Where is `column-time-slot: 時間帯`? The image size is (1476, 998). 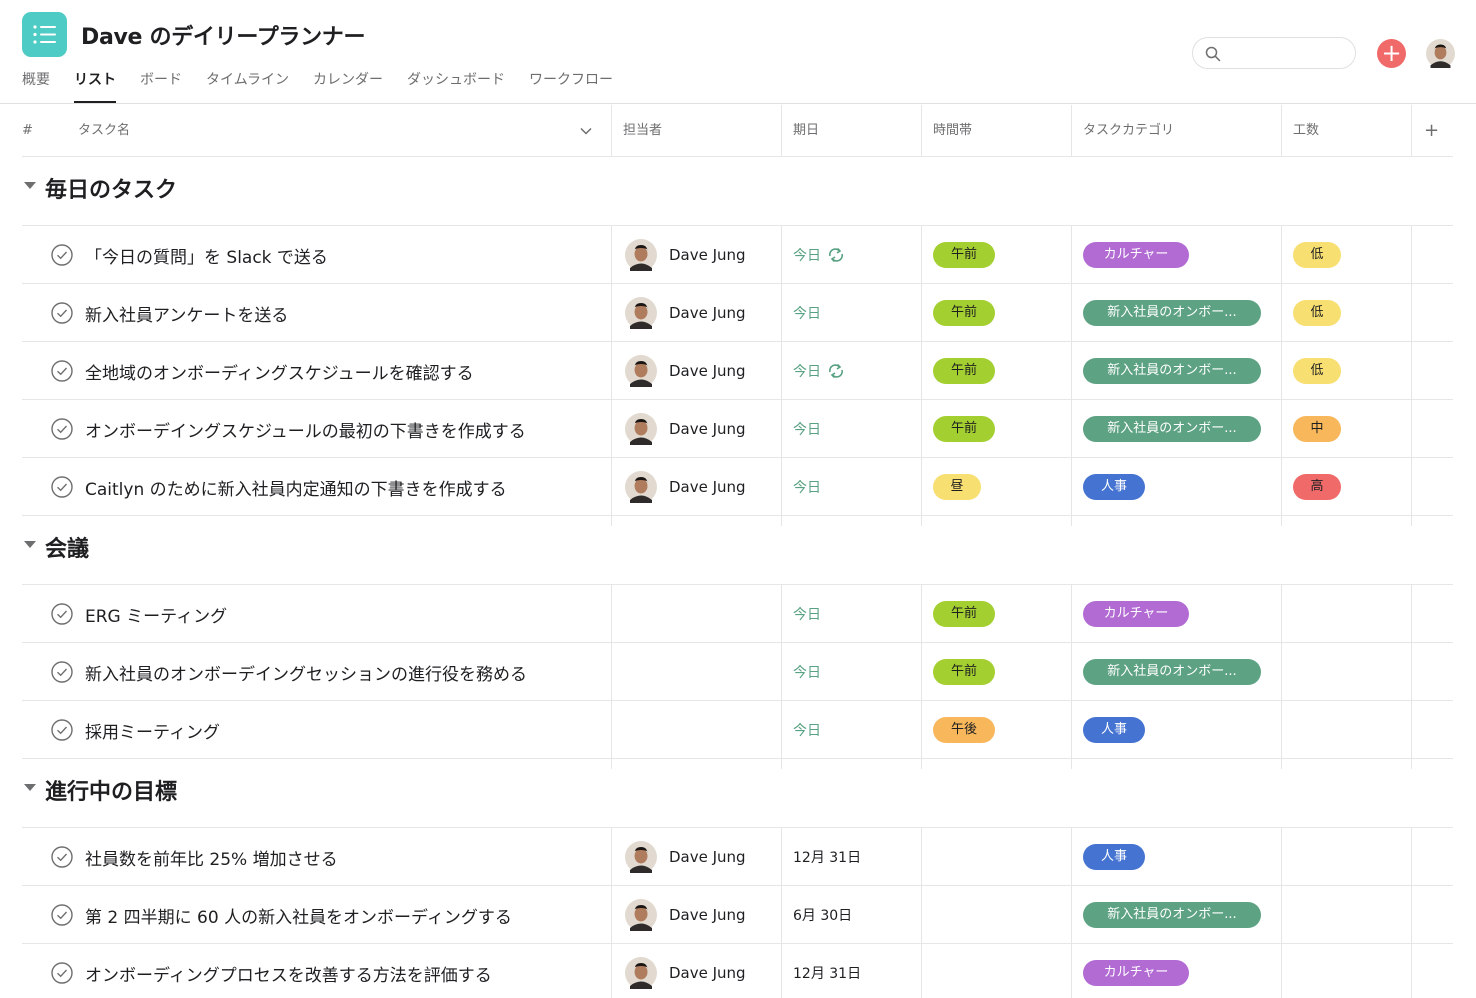
column-time-slot: 時間帯 is located at coordinates (952, 131).